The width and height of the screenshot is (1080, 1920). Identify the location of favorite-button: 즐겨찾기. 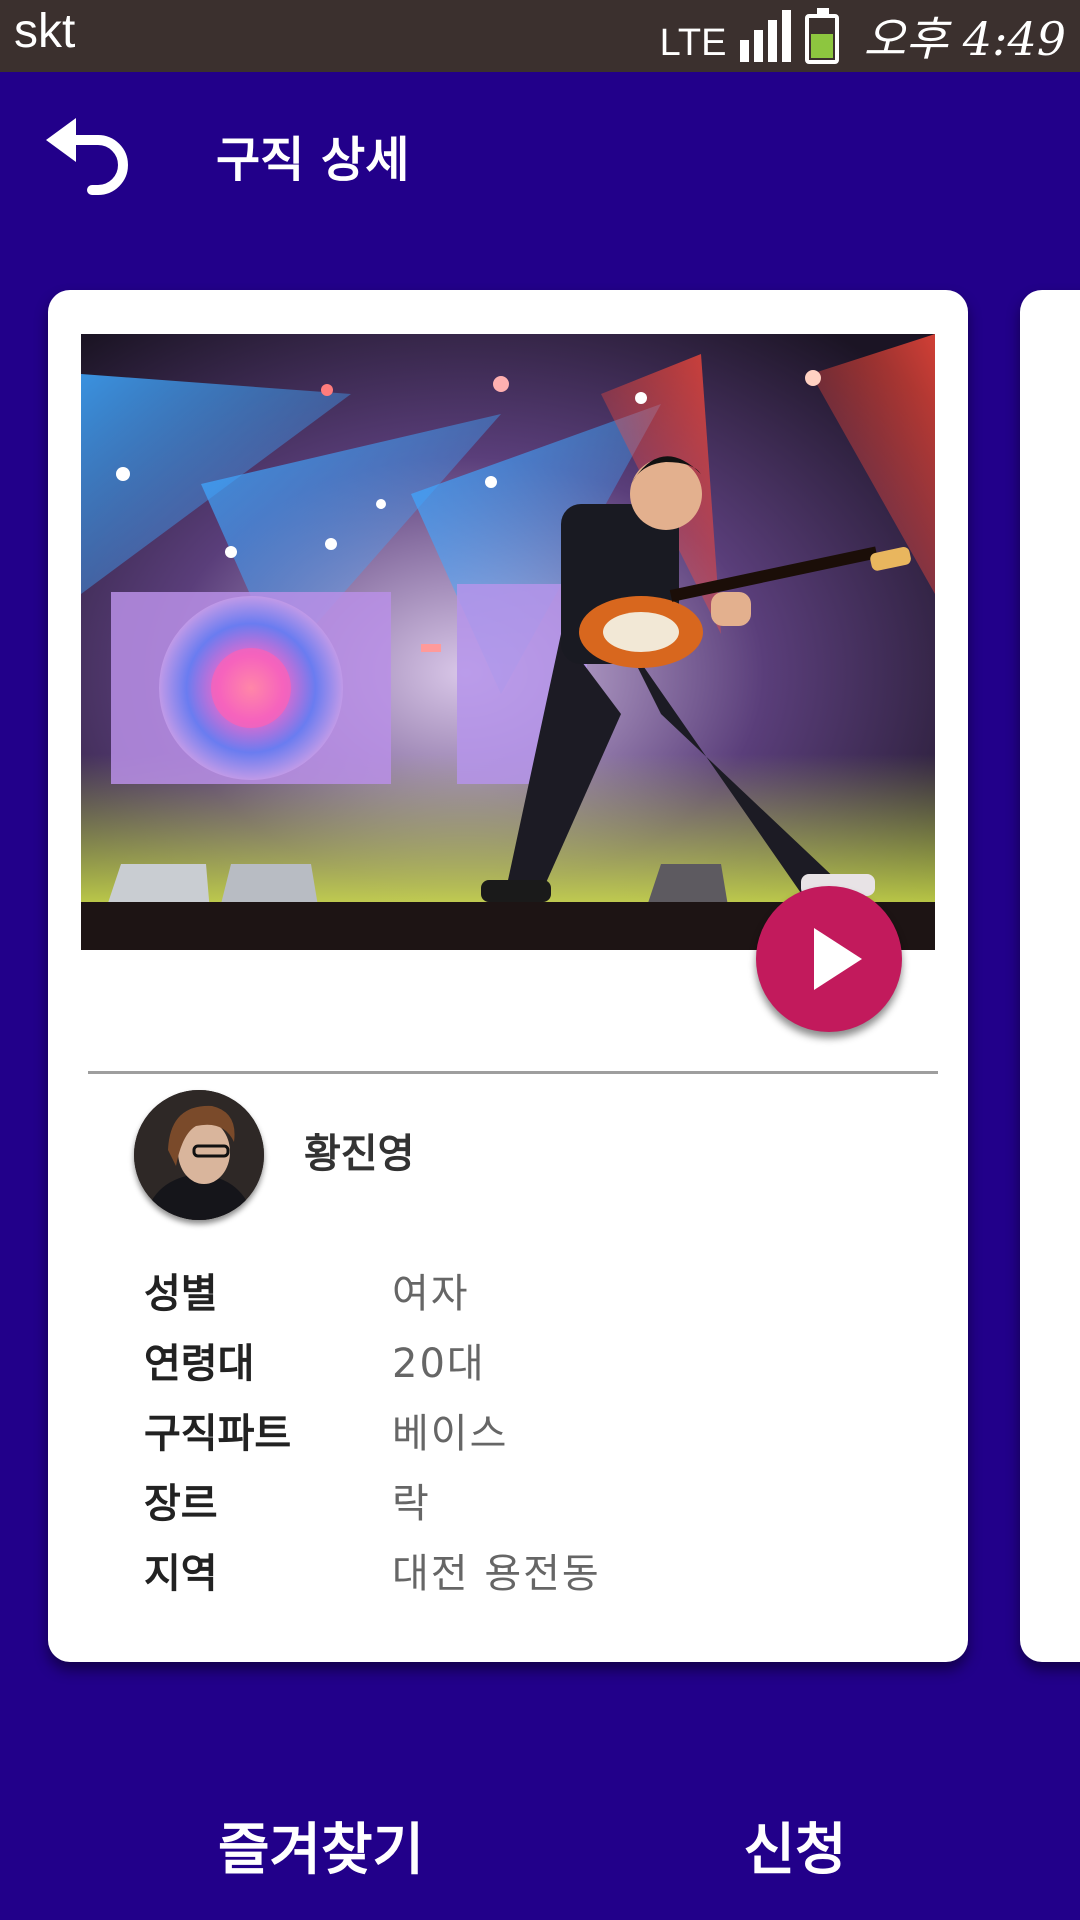
(321, 1851).